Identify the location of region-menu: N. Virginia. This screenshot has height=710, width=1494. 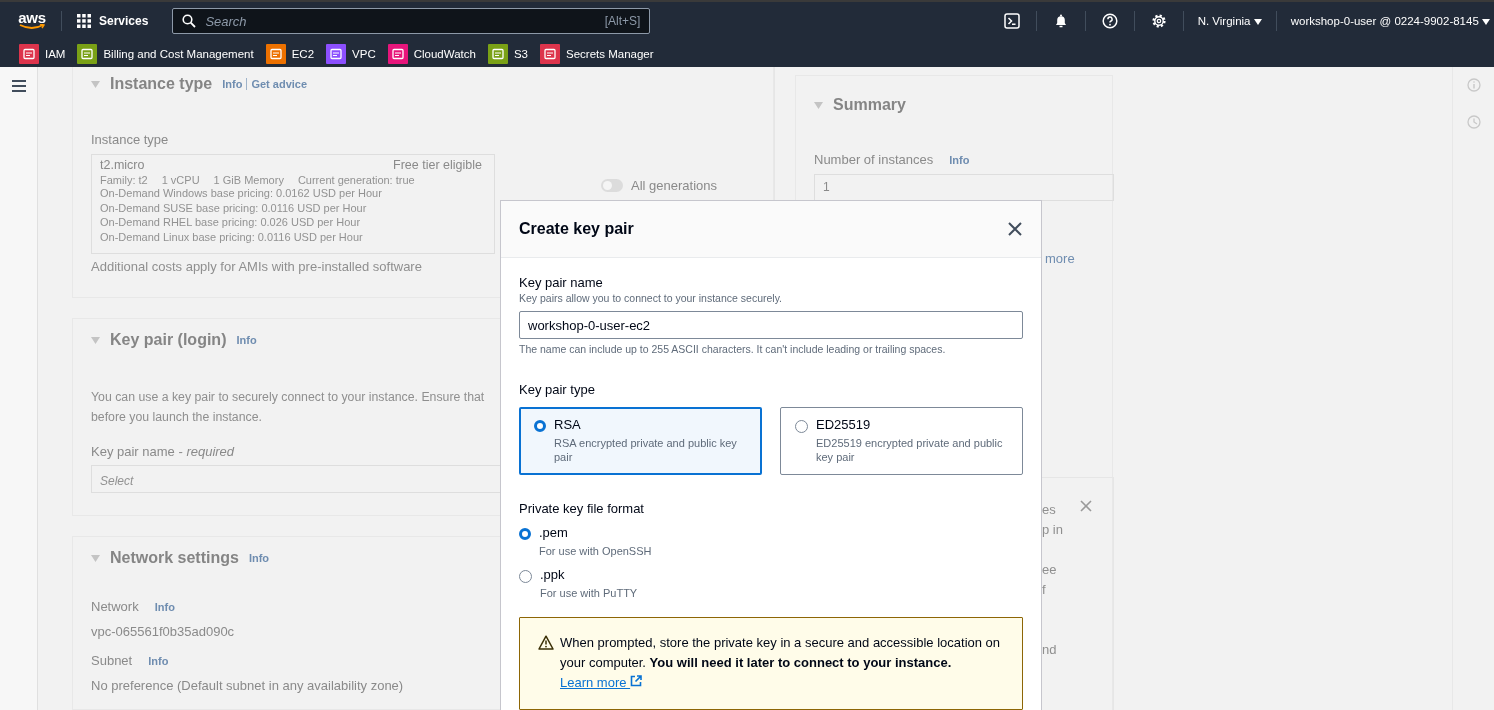
(1229, 21).